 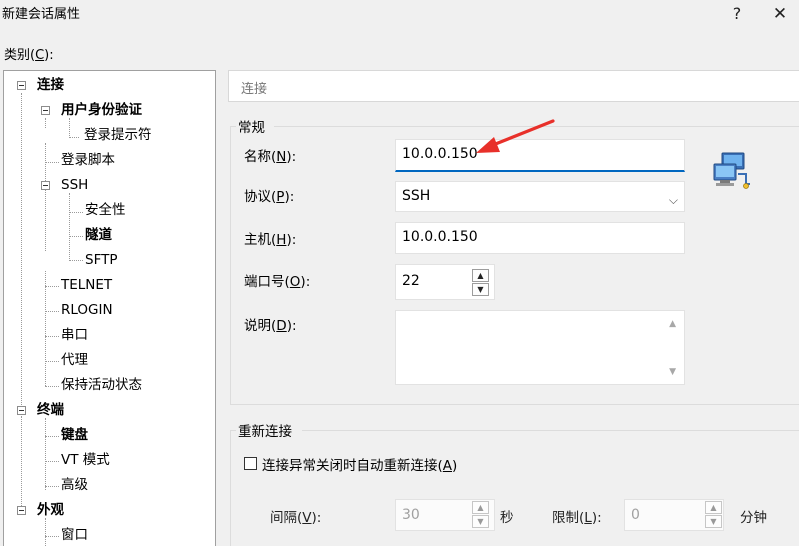 I want to click on interval-hotkey: V, so click(x=307, y=518).